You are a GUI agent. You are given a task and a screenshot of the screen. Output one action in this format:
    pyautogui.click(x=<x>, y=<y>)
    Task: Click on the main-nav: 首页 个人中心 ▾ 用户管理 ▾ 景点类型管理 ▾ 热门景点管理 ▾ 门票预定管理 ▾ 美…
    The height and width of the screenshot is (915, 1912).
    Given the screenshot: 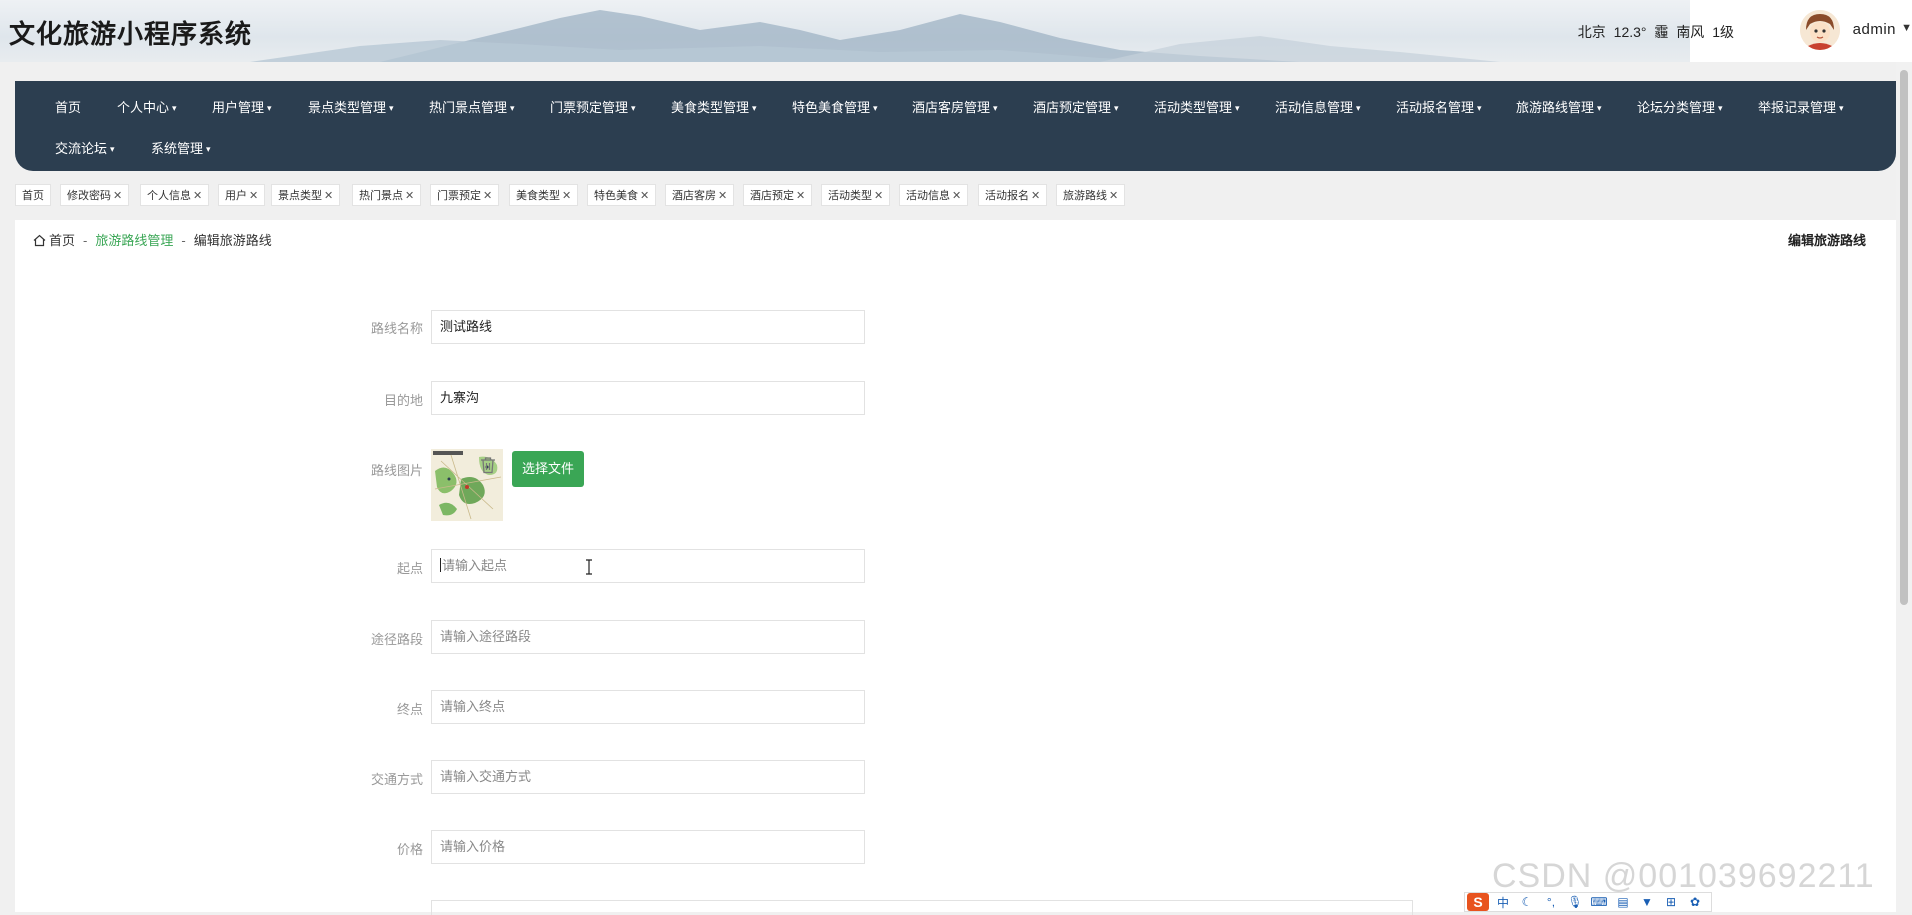 What is the action you would take?
    pyautogui.click(x=955, y=126)
    